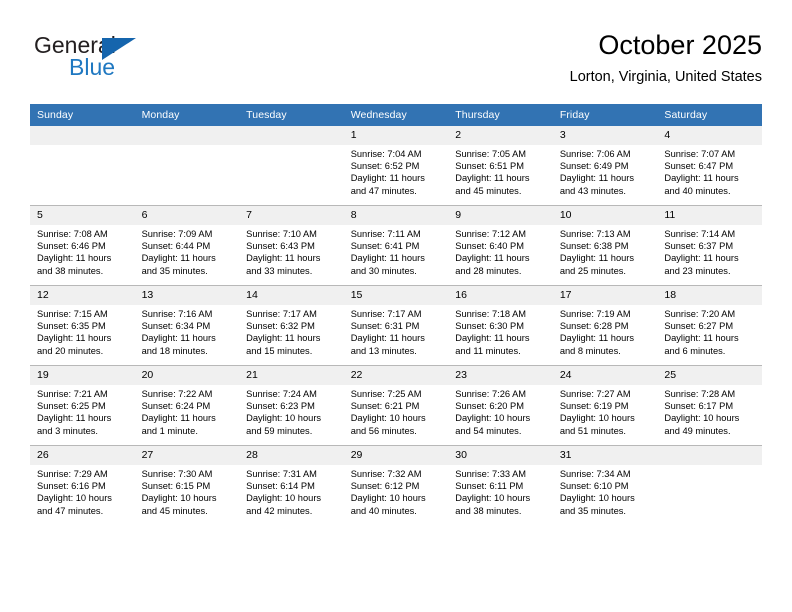  Describe the element at coordinates (396, 215) in the screenshot. I see `day-number: 8` at that location.